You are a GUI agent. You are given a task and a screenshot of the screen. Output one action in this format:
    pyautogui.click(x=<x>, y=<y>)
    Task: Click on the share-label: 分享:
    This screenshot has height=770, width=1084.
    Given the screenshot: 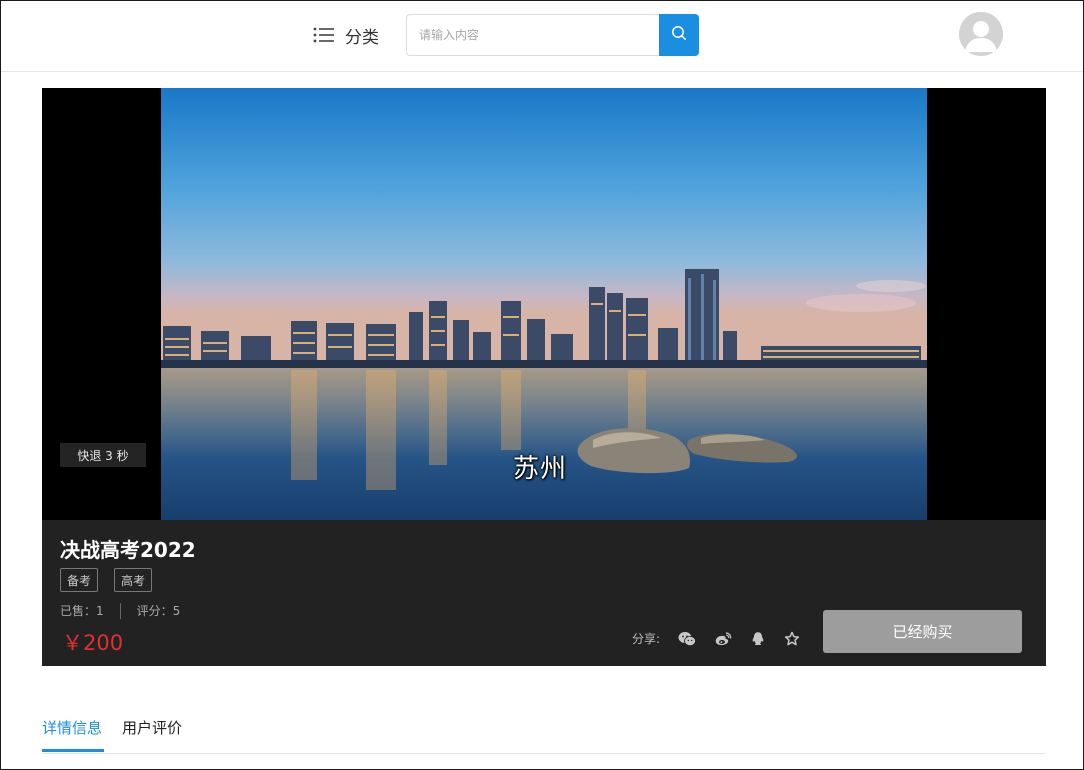 What is the action you would take?
    pyautogui.click(x=646, y=639)
    